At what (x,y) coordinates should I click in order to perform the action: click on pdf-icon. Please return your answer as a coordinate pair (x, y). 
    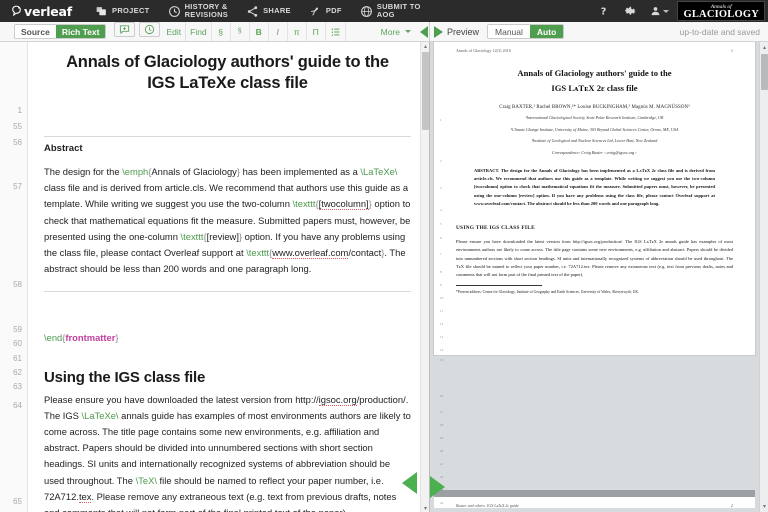
    Looking at the image, I should click on (314, 11).